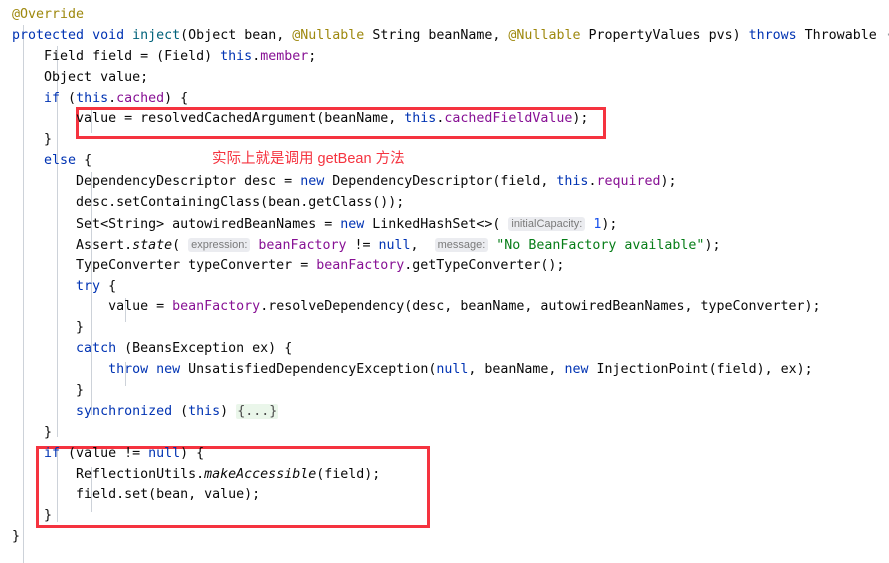  What do you see at coordinates (228, 411) in the screenshot?
I see `code-token-plain: )` at bounding box center [228, 411].